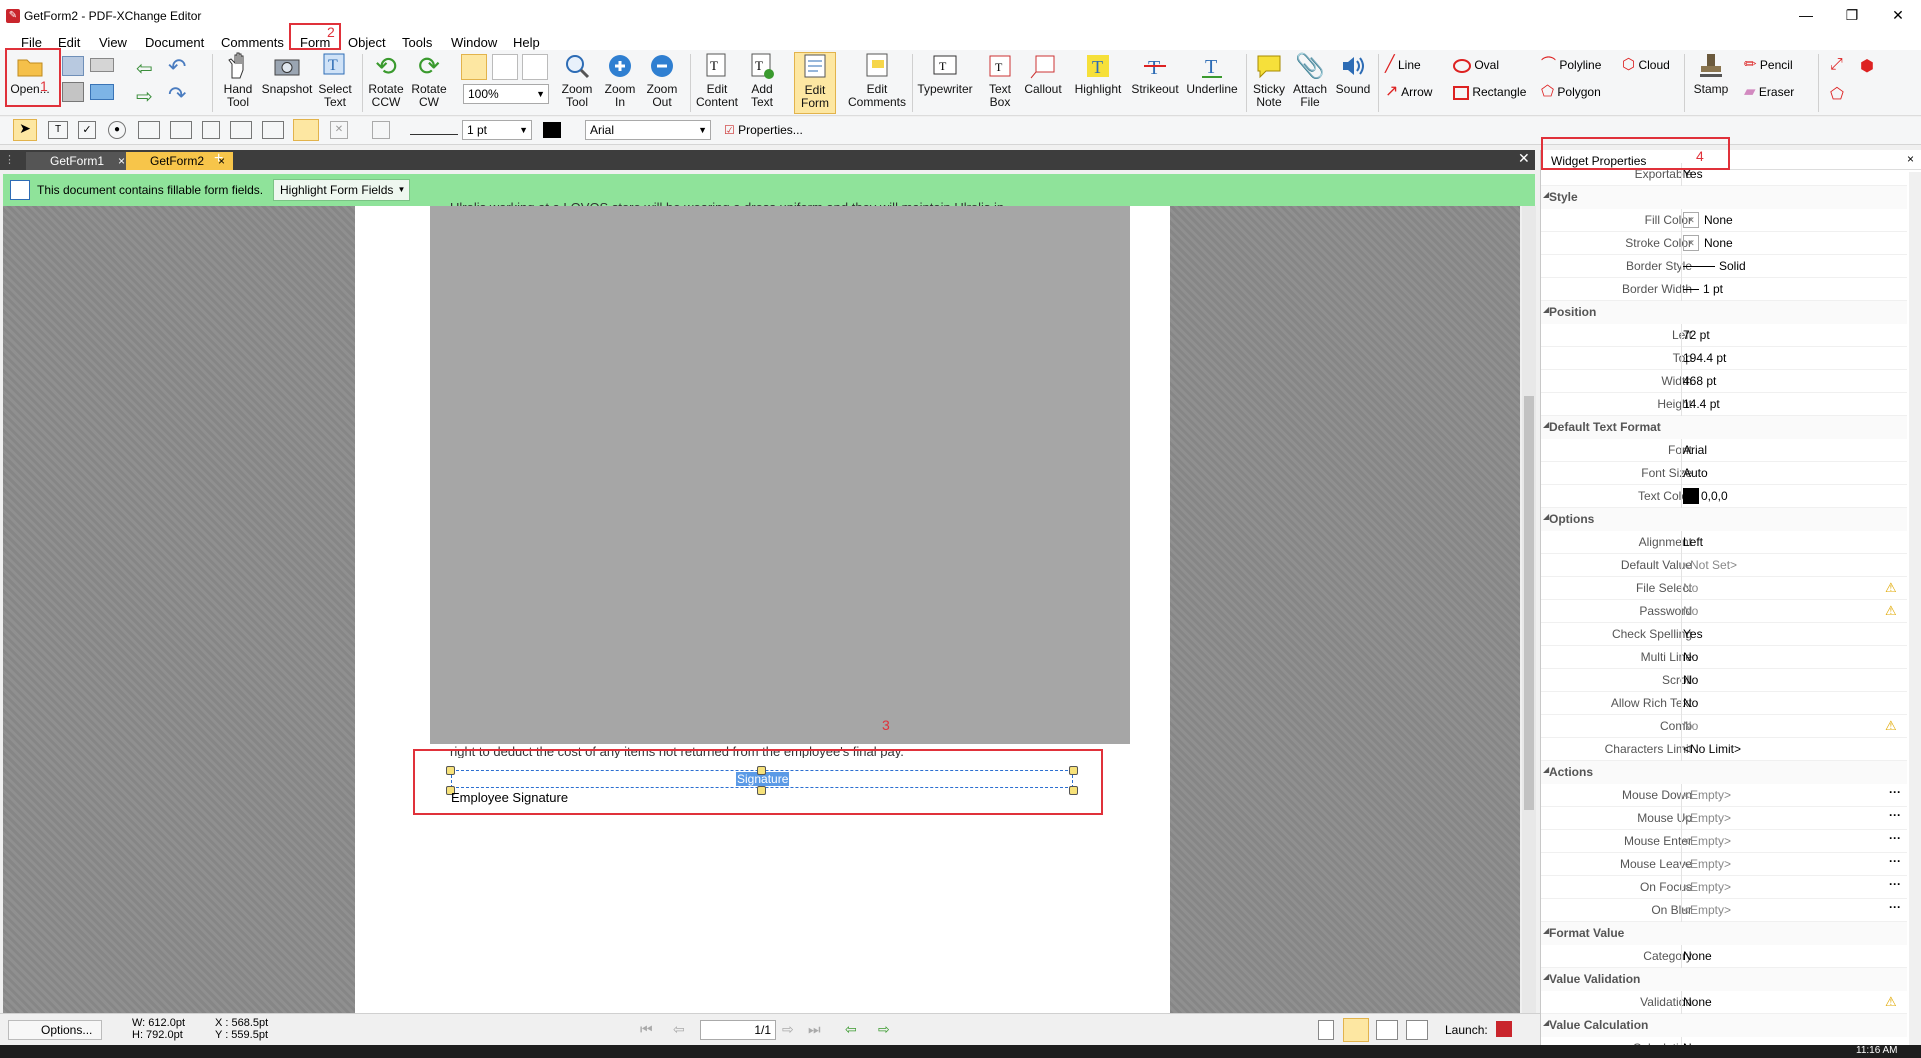 The width and height of the screenshot is (1921, 1058). I want to click on arrow-button: ↗ Arrow, so click(1408, 92).